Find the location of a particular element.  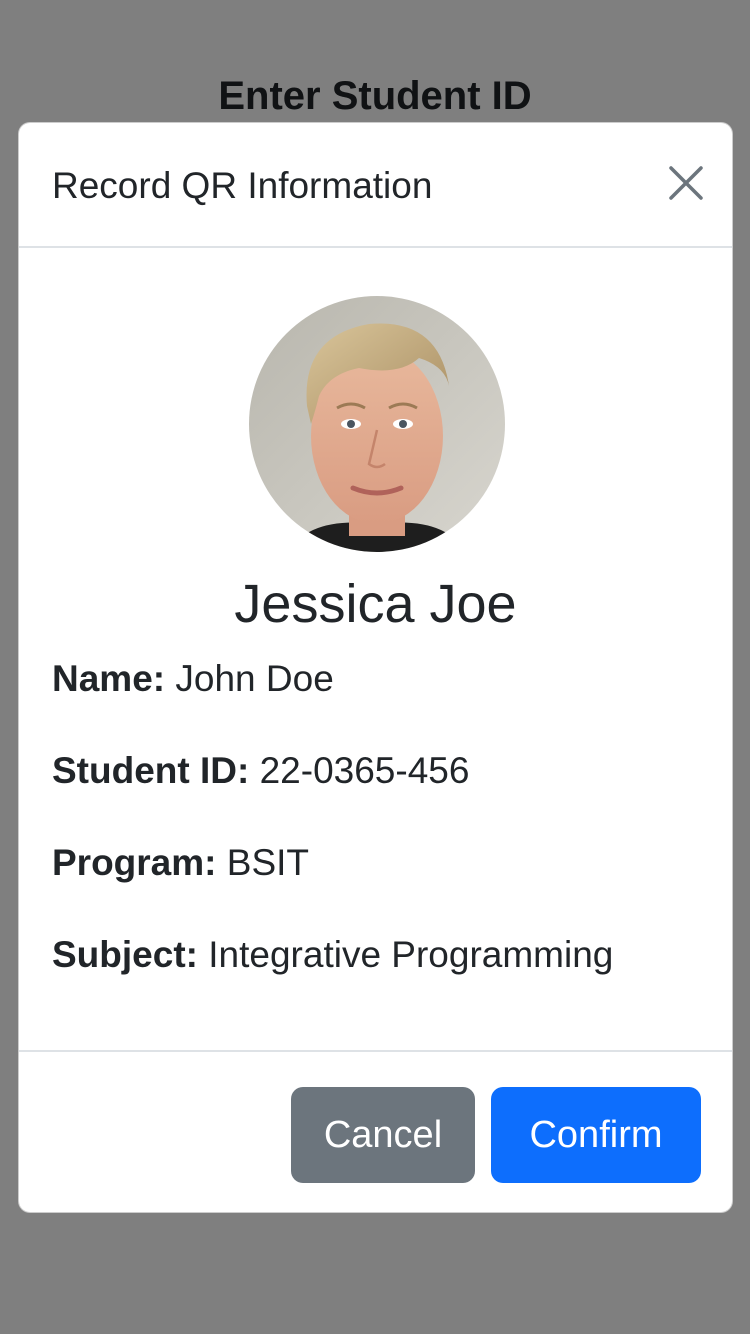

field-student-id: Student ID: 22-0365-456 is located at coordinates (260, 771).